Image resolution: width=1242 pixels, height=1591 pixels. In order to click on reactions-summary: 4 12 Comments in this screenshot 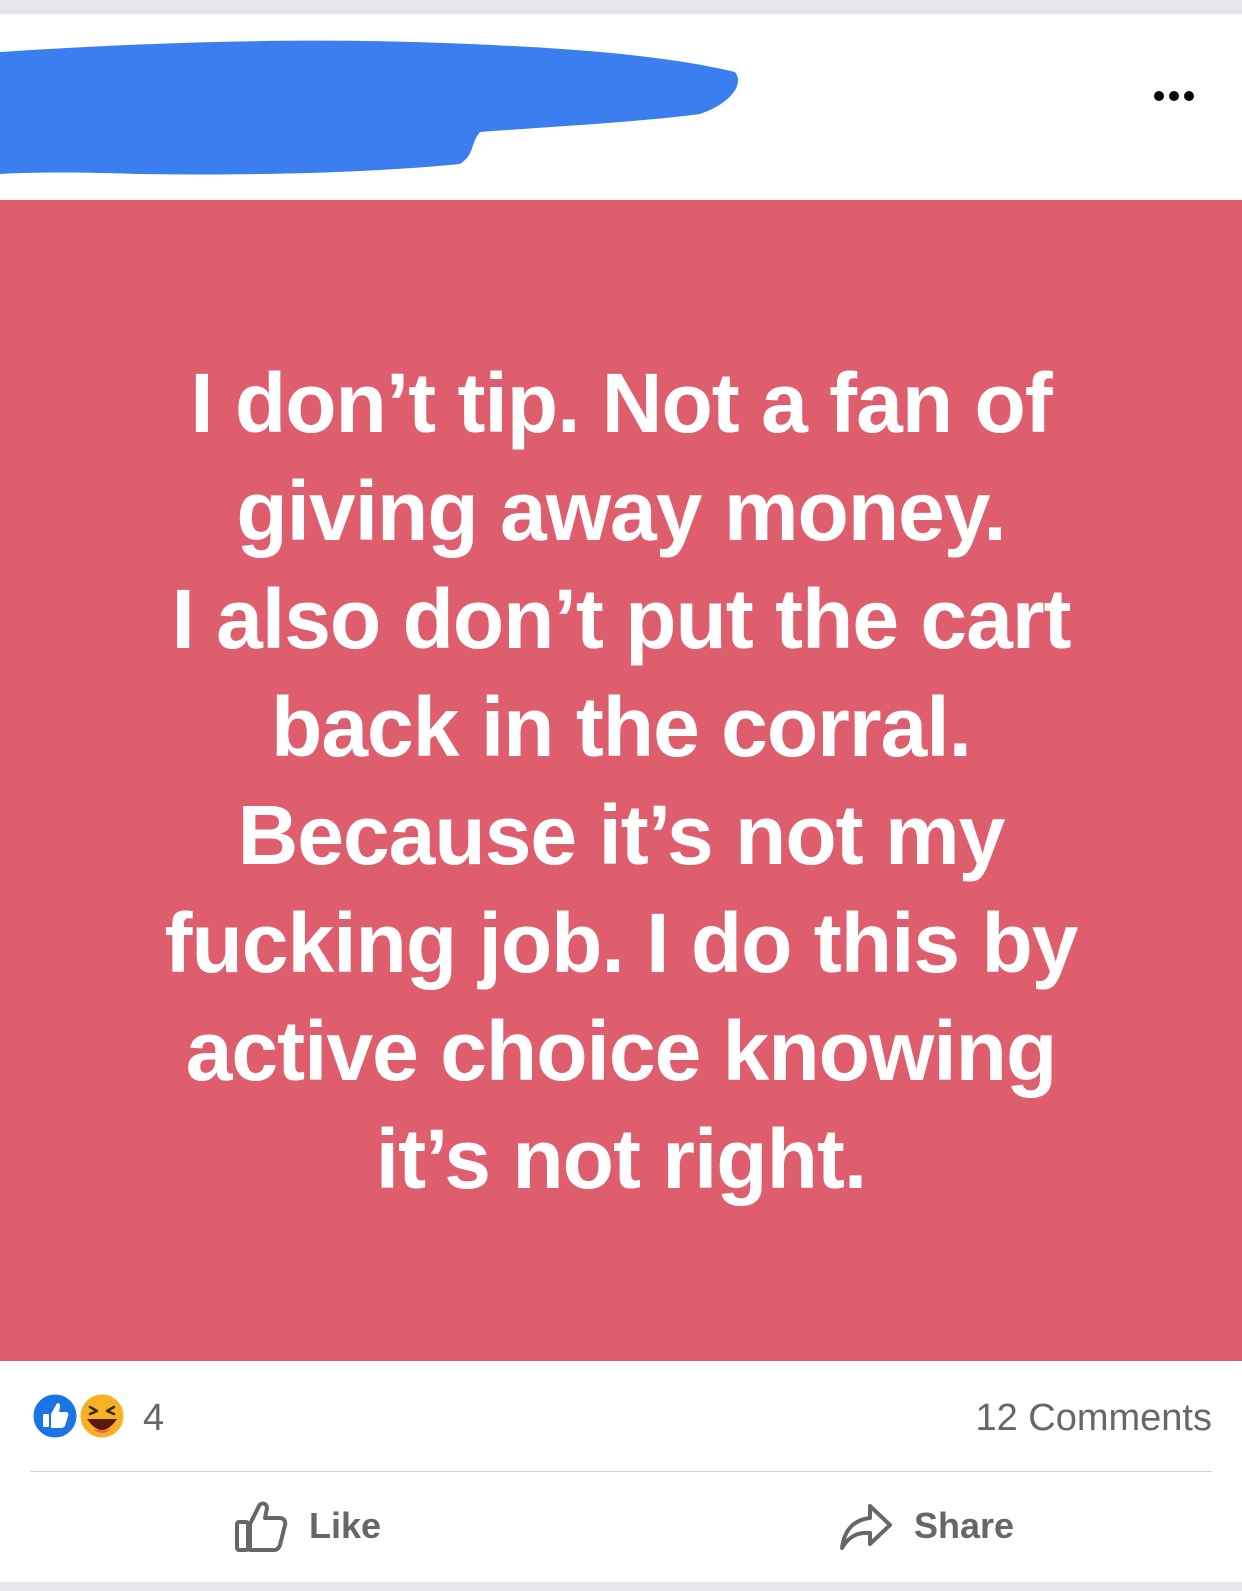, I will do `click(621, 1416)`.